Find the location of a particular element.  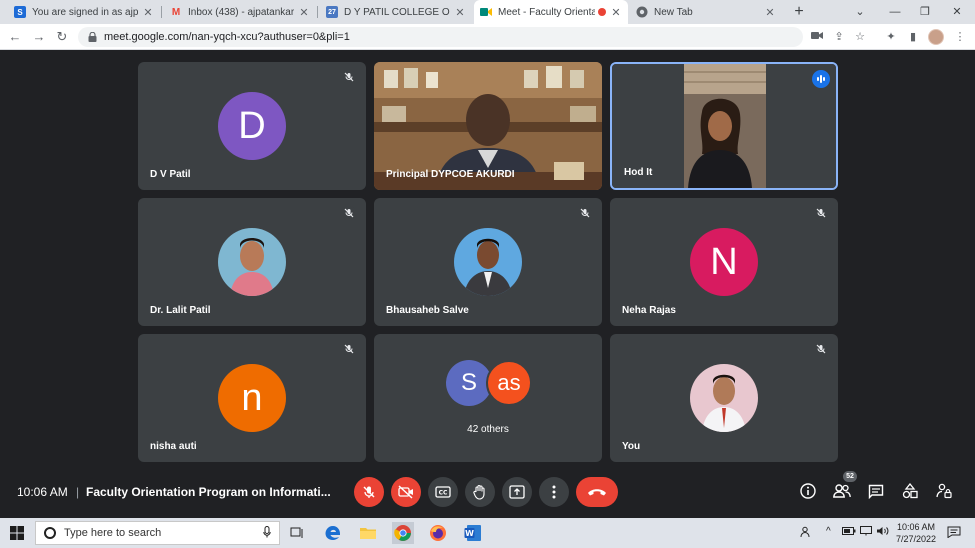

firefox-icon is located at coordinates (438, 533).